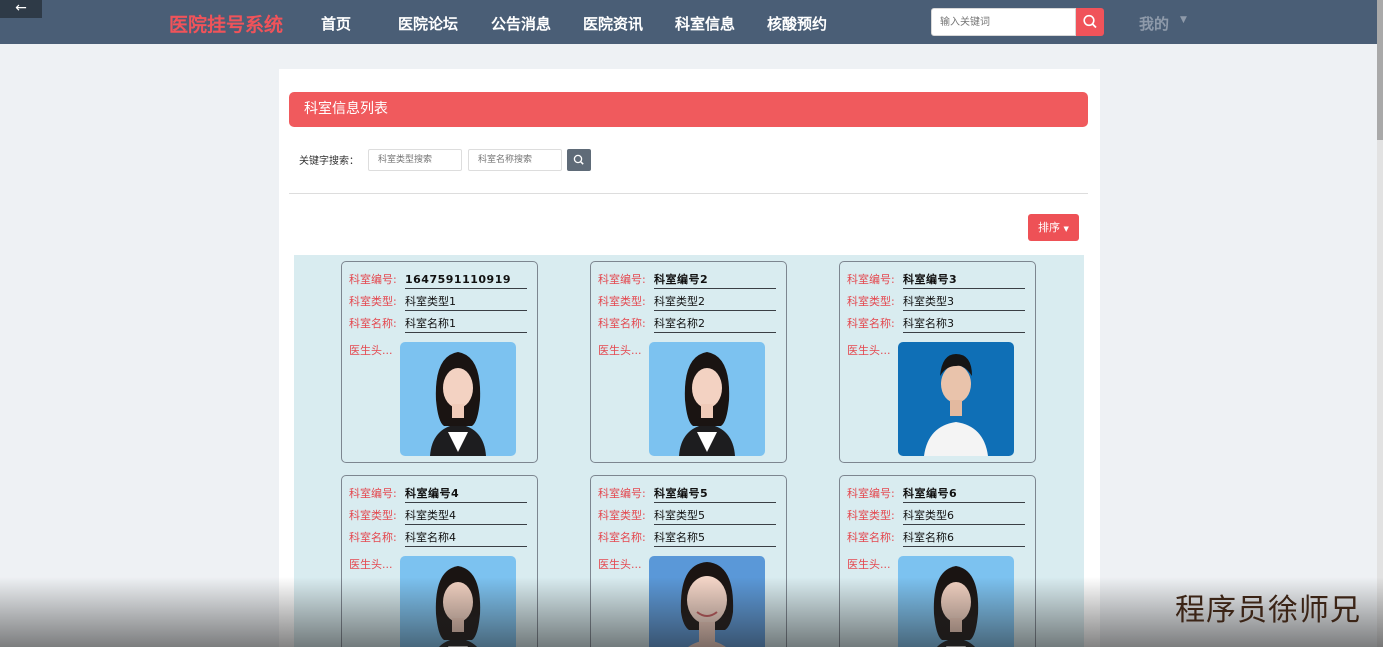  What do you see at coordinates (715, 324) in the screenshot?
I see `department-name: 科室名称2` at bounding box center [715, 324].